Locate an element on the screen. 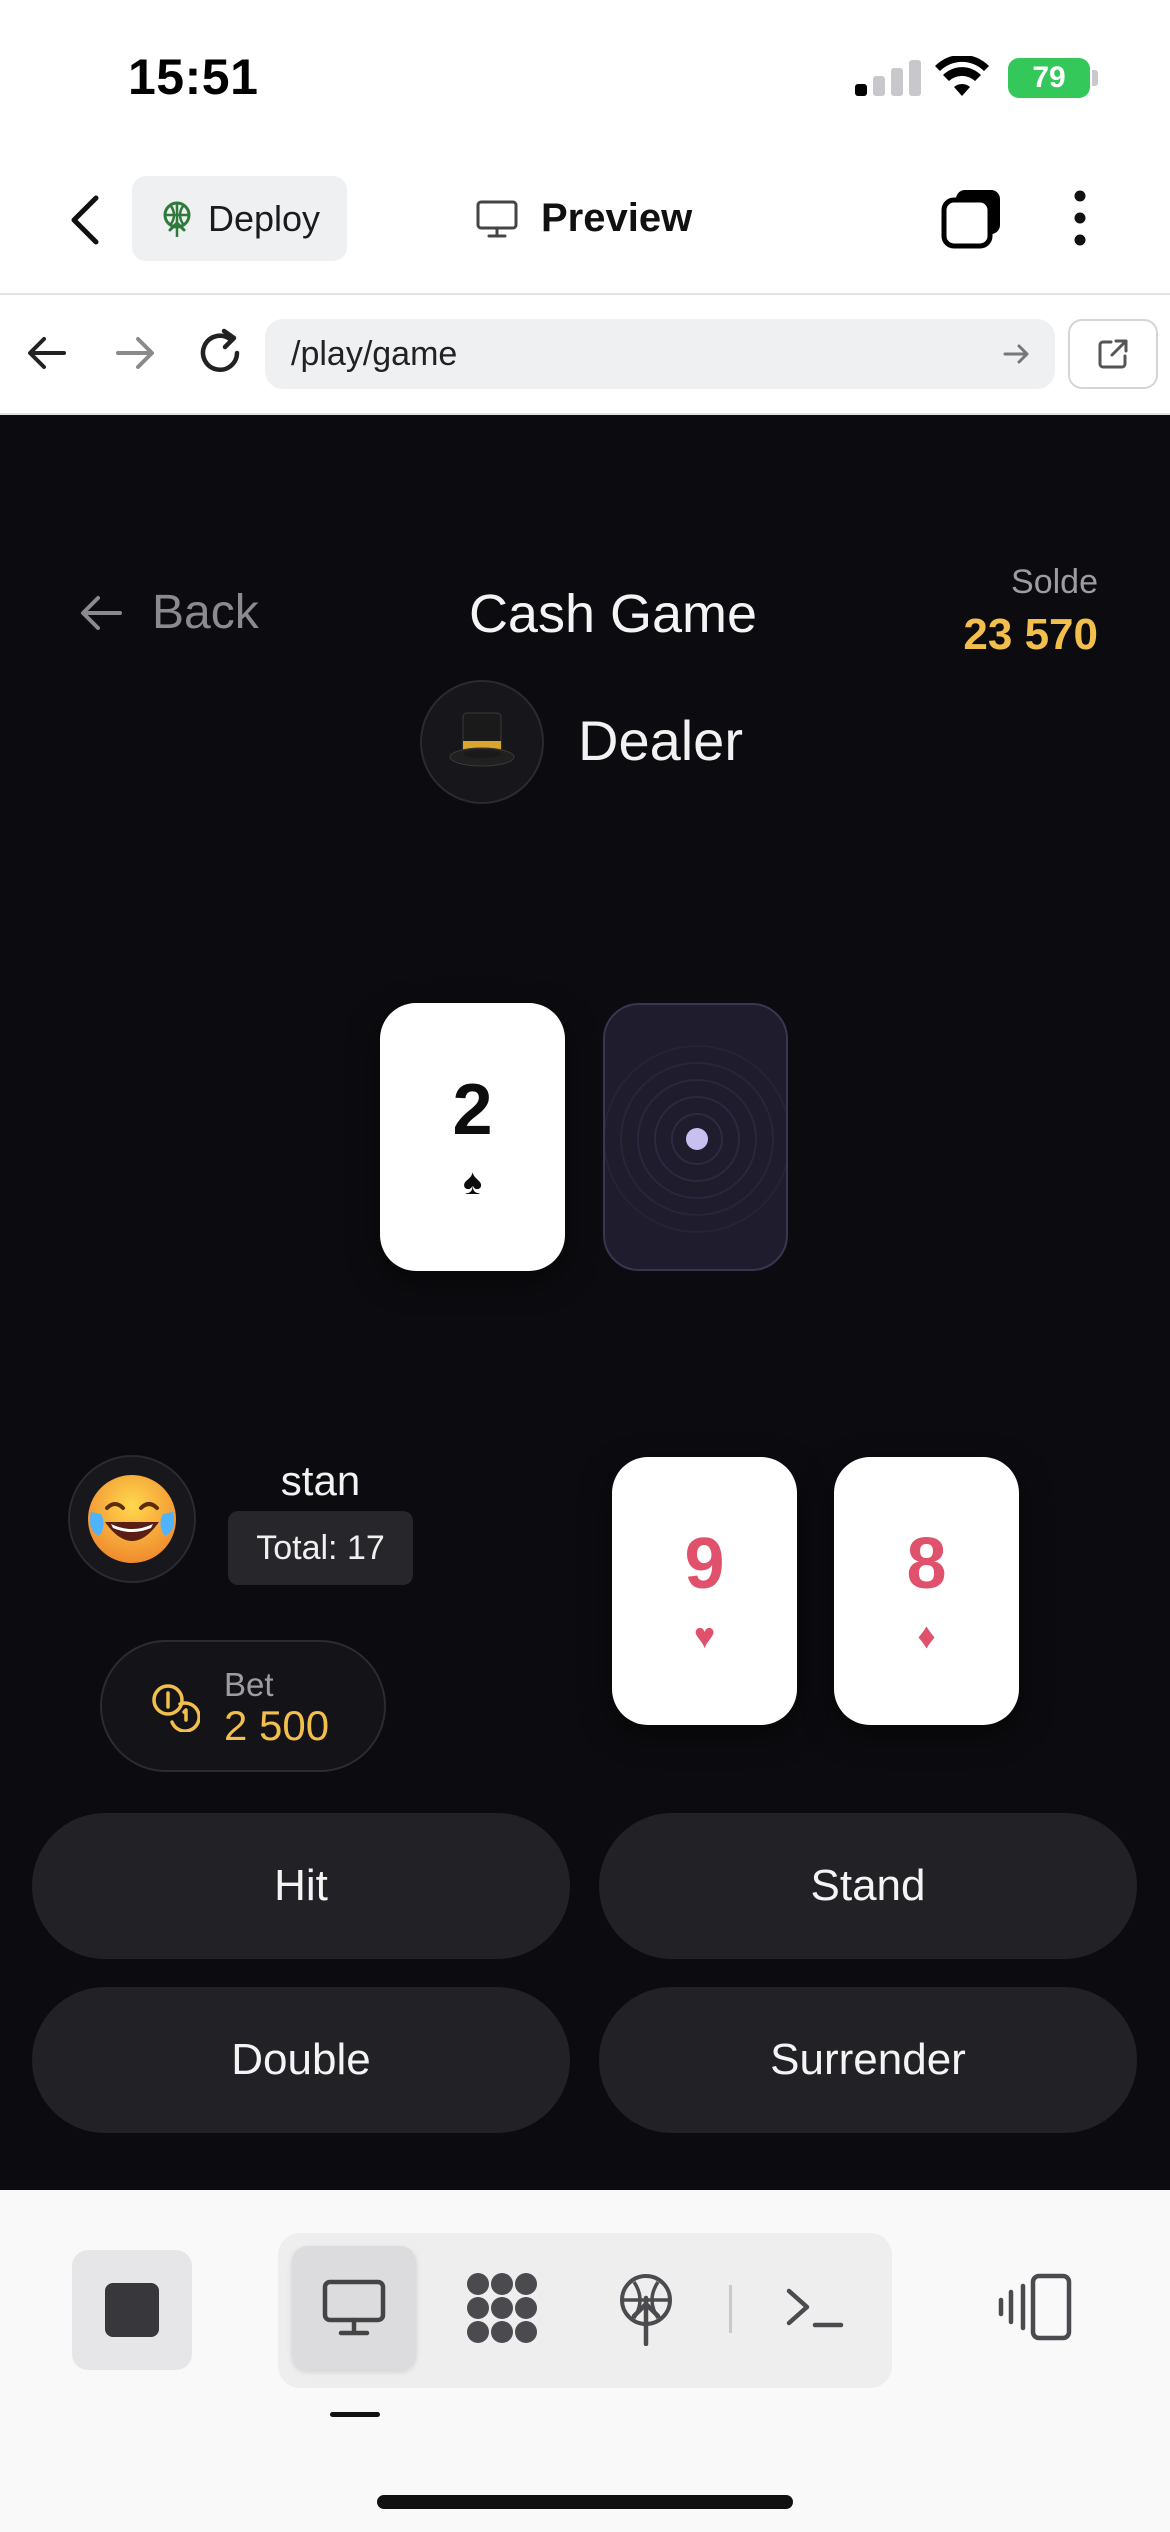  laughing-face-icon is located at coordinates (132, 1519).